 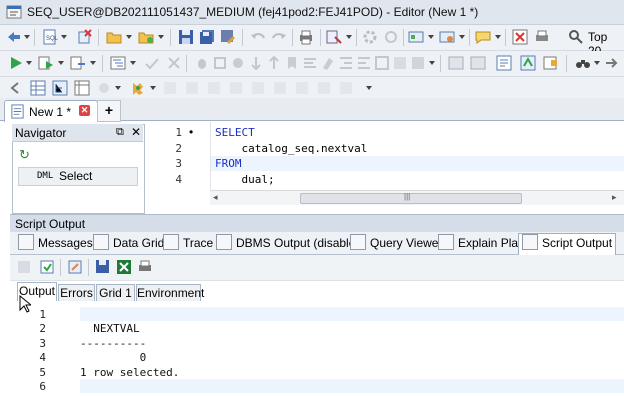 I want to click on clear-worksheet-icon, so click(x=478, y=63).